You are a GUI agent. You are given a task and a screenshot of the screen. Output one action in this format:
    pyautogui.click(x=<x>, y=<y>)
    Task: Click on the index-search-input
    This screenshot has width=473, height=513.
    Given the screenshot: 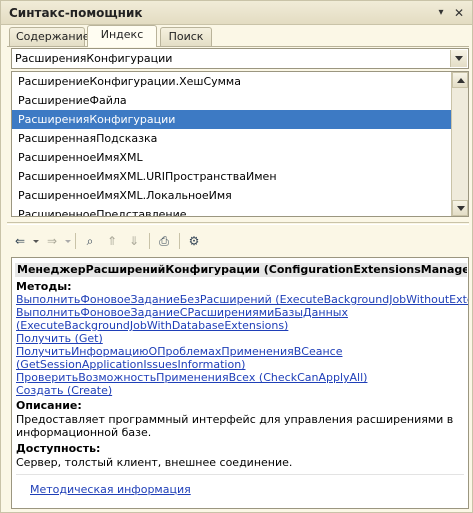 What is the action you would take?
    pyautogui.click(x=230, y=58)
    